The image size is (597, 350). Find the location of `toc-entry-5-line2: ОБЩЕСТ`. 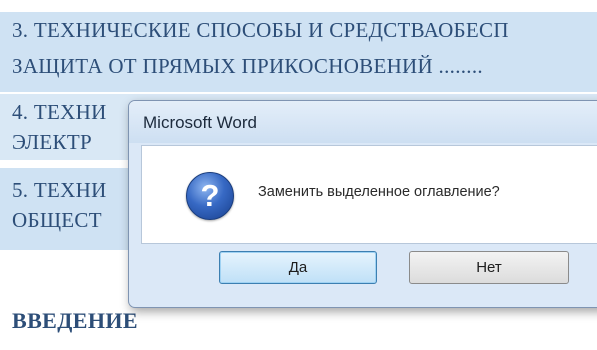

toc-entry-5-line2: ОБЩЕСТ is located at coordinates (57, 220).